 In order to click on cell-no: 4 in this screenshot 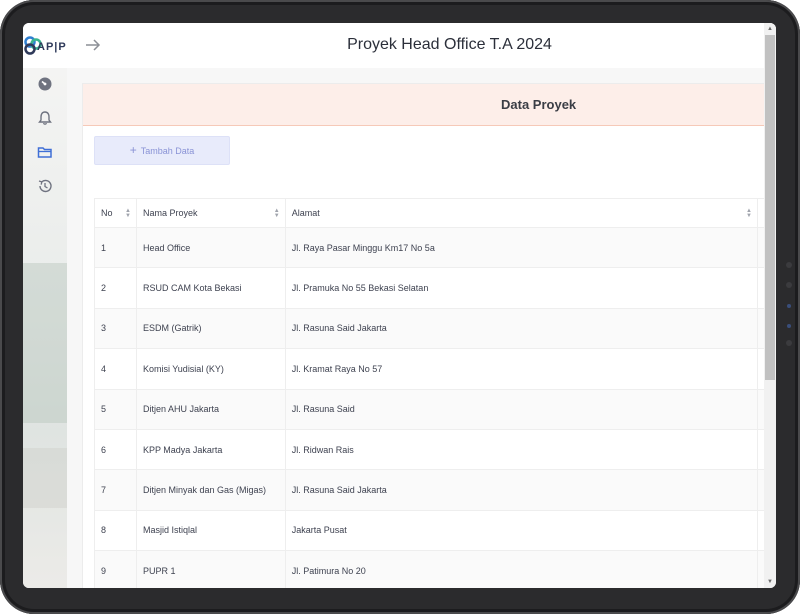, I will do `click(115, 369)`.